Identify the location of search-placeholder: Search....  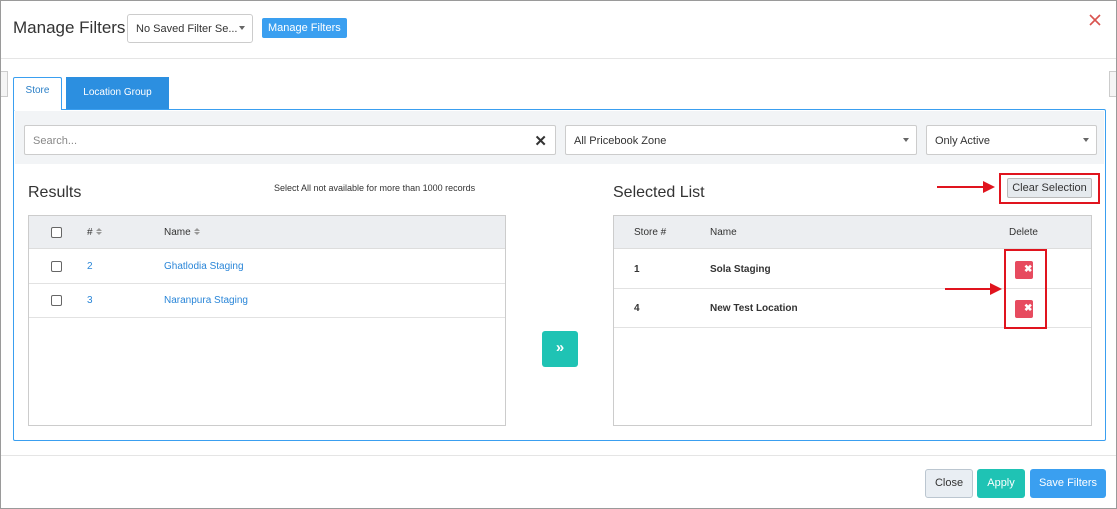
(55, 141).